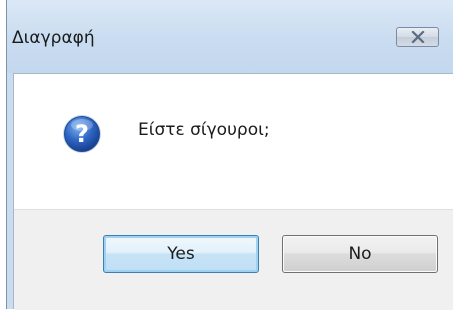 Image resolution: width=453 pixels, height=310 pixels. What do you see at coordinates (53, 38) in the screenshot?
I see `dialog-title: Διαγραφή` at bounding box center [53, 38].